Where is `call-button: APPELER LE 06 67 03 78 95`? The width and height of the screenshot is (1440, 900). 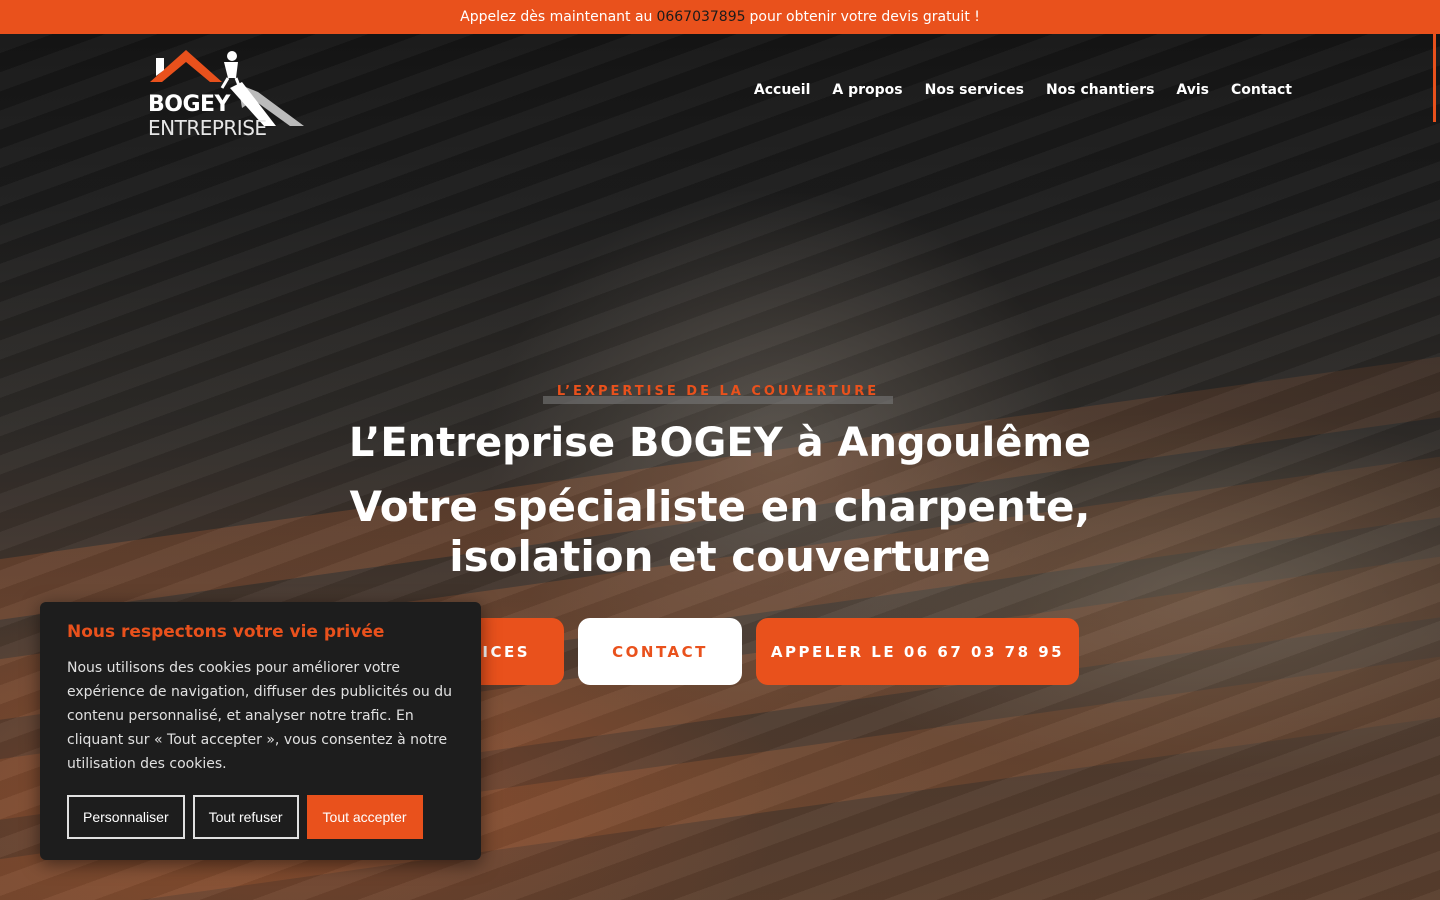
call-button: APPELER LE 06 67 03 78 95 is located at coordinates (917, 651).